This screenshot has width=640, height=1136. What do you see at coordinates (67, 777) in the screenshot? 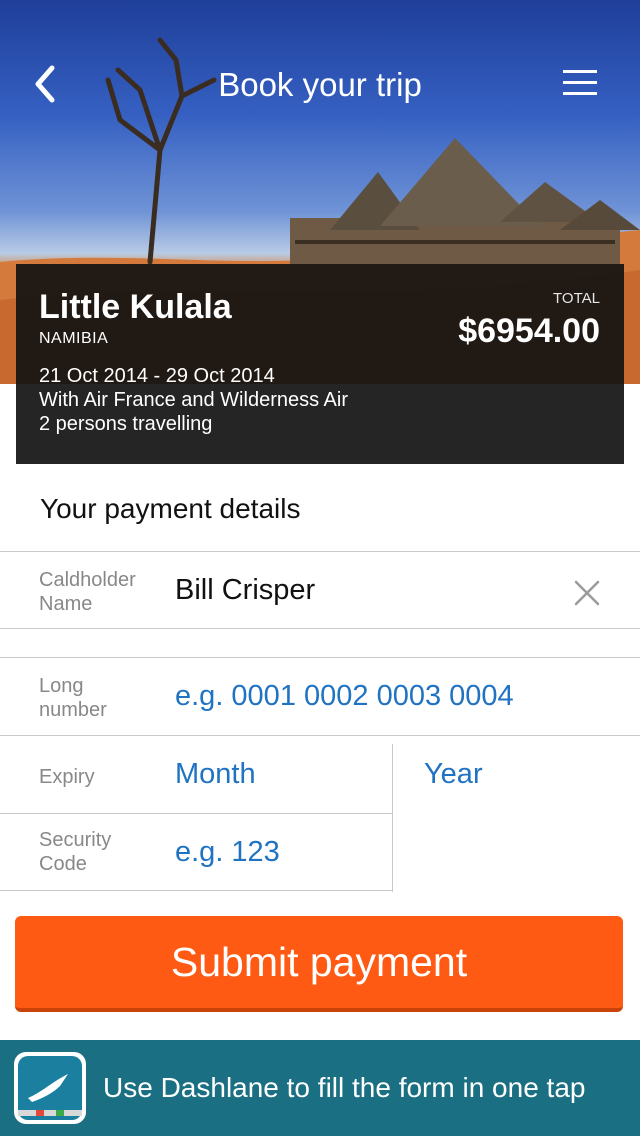
I see `expiry-label: Expiry` at bounding box center [67, 777].